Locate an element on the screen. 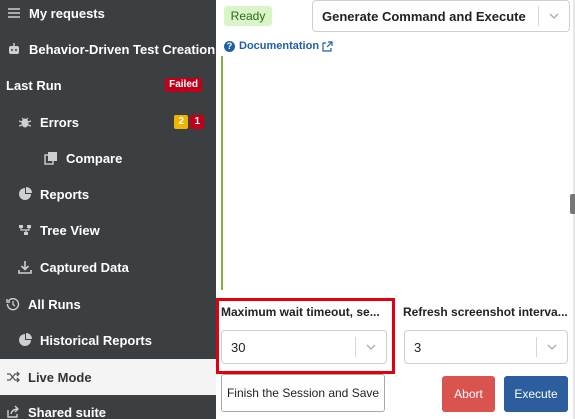 This screenshot has width=575, height=419. sidebar-item-historical-reports: Historical Reports is located at coordinates (108, 340).